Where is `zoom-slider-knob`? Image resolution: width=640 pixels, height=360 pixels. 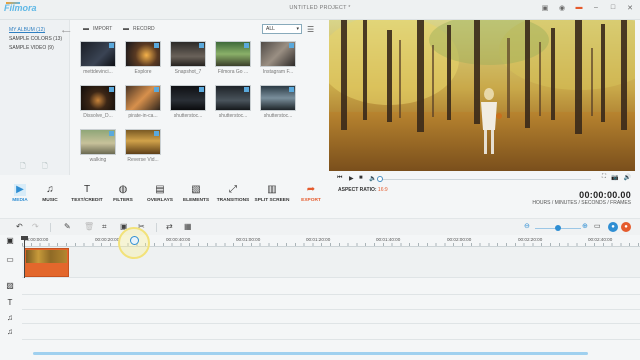 zoom-slider-knob is located at coordinates (558, 228).